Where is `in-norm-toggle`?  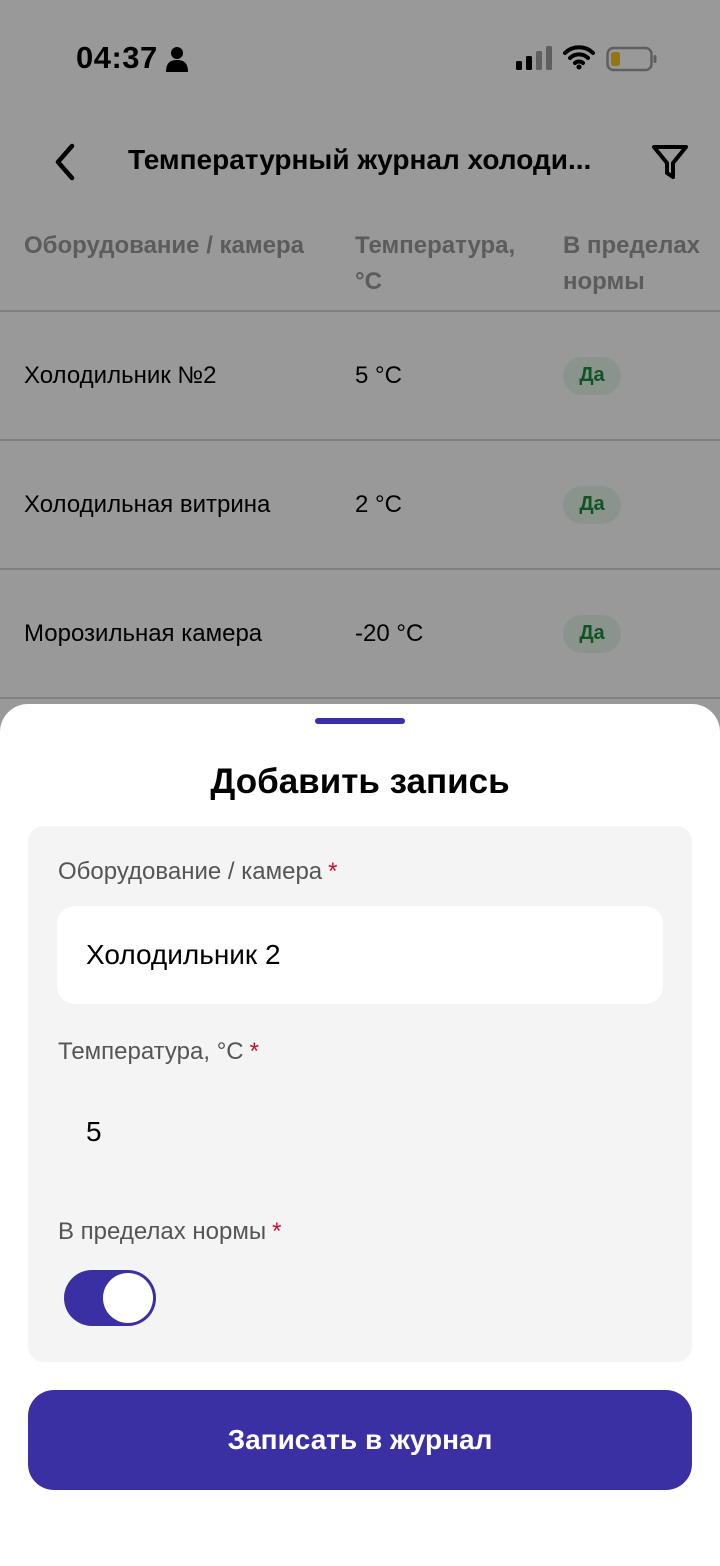
in-norm-toggle is located at coordinates (110, 1298).